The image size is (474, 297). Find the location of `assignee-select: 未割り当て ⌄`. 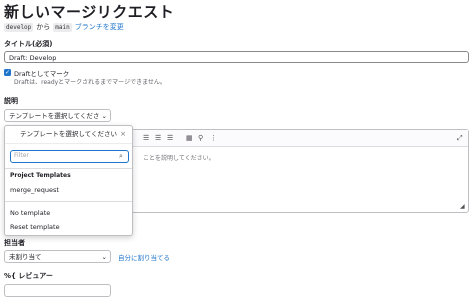

assignee-select: 未割り当て ⌄ is located at coordinates (57, 256).